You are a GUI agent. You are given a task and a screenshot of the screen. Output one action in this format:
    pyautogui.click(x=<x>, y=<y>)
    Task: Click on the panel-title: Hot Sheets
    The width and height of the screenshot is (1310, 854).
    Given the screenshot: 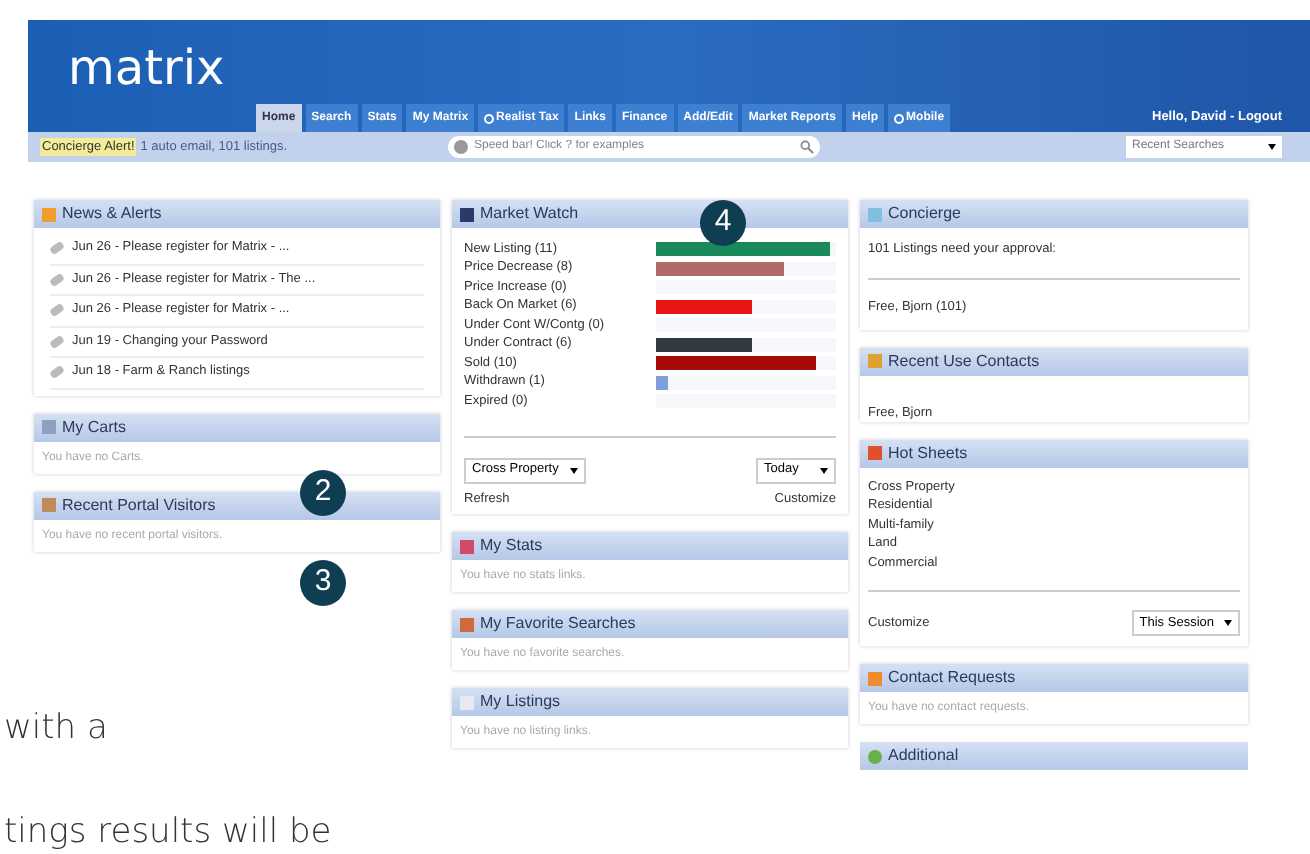 What is the action you would take?
    pyautogui.click(x=928, y=453)
    